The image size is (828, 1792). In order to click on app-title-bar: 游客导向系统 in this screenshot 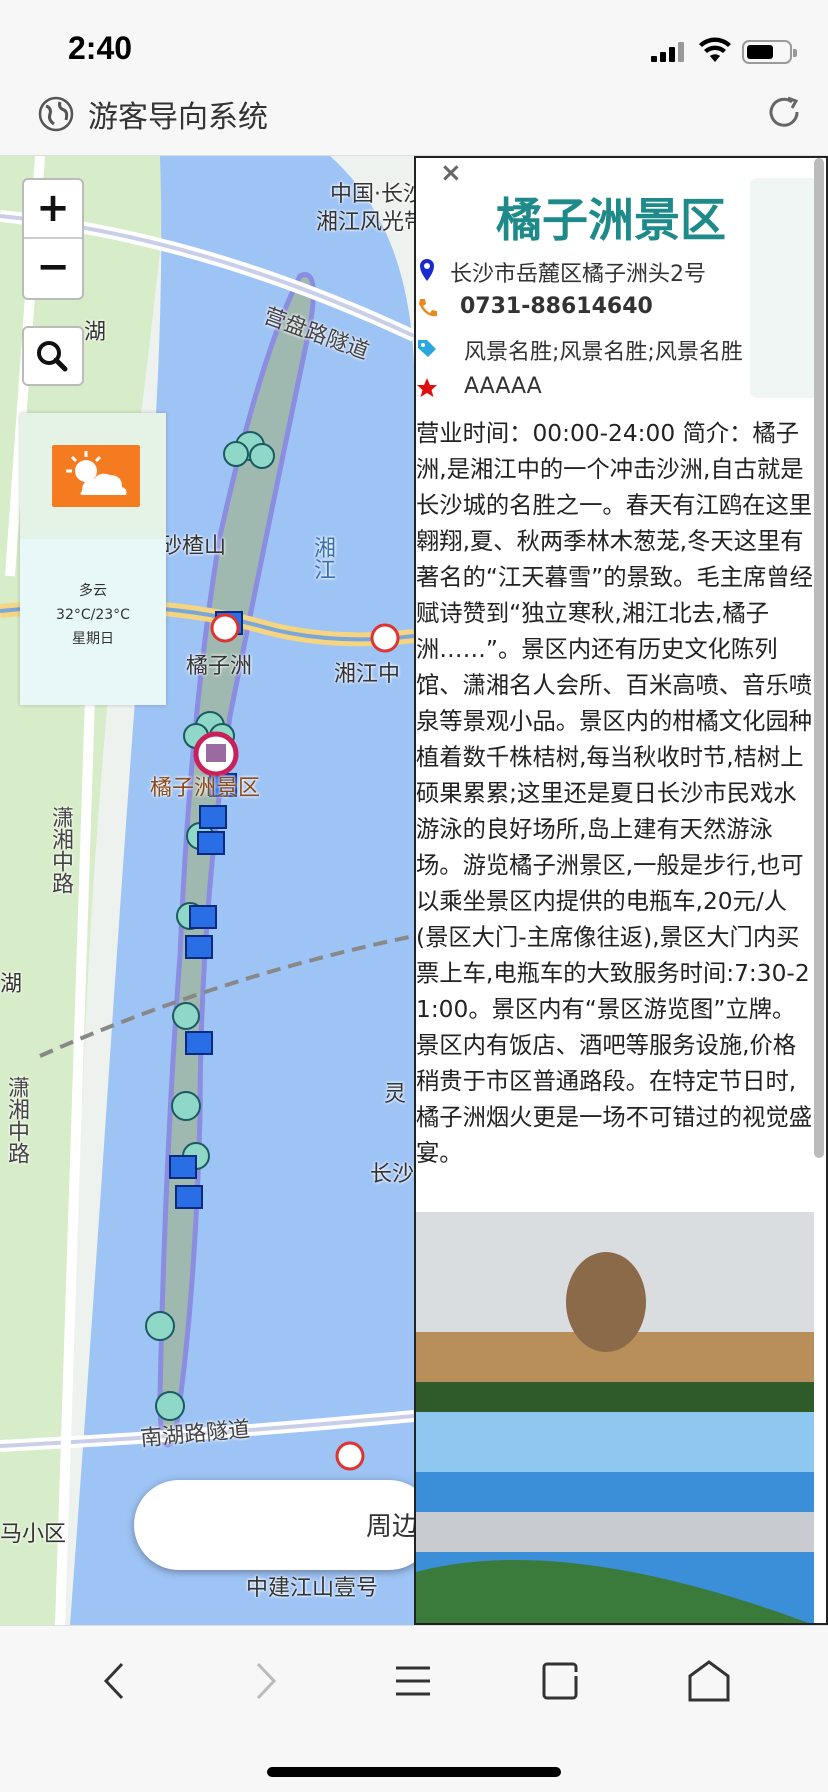, I will do `click(414, 120)`.